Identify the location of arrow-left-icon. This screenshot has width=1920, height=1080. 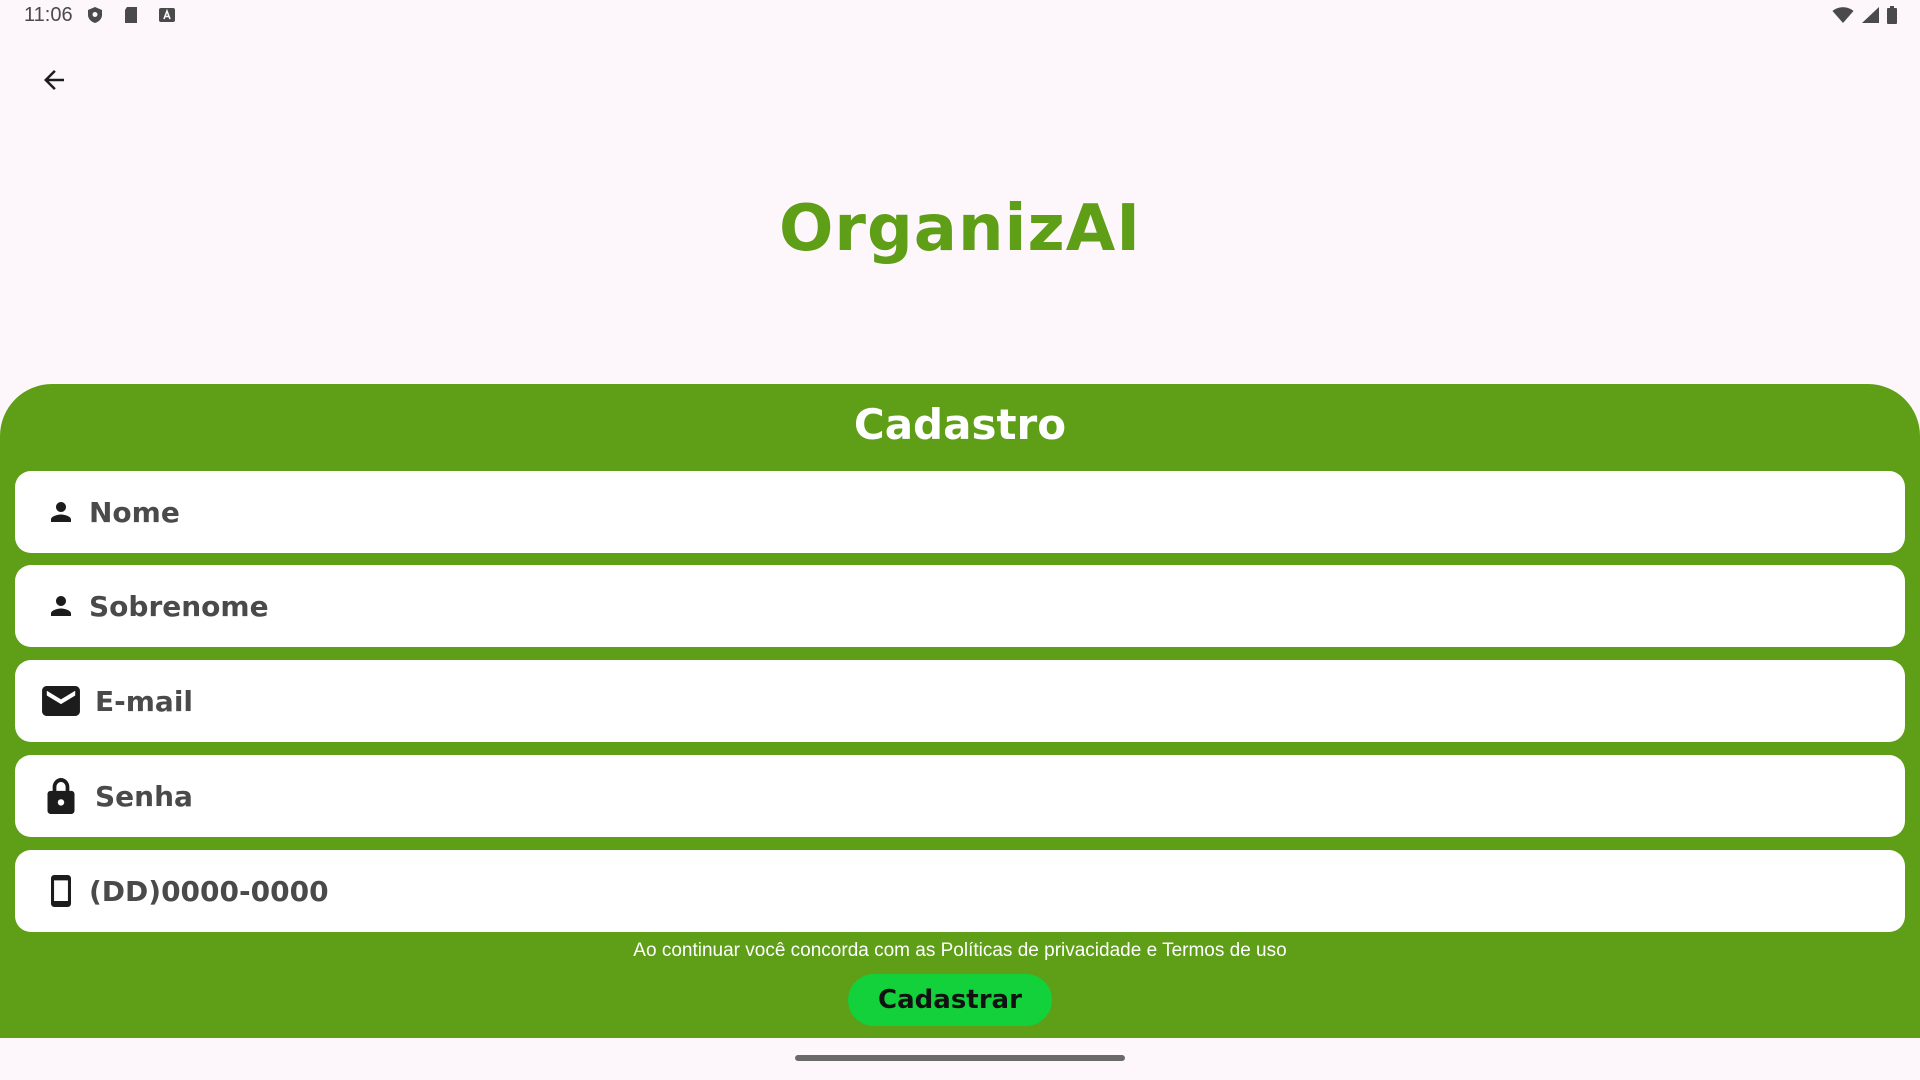
(54, 82).